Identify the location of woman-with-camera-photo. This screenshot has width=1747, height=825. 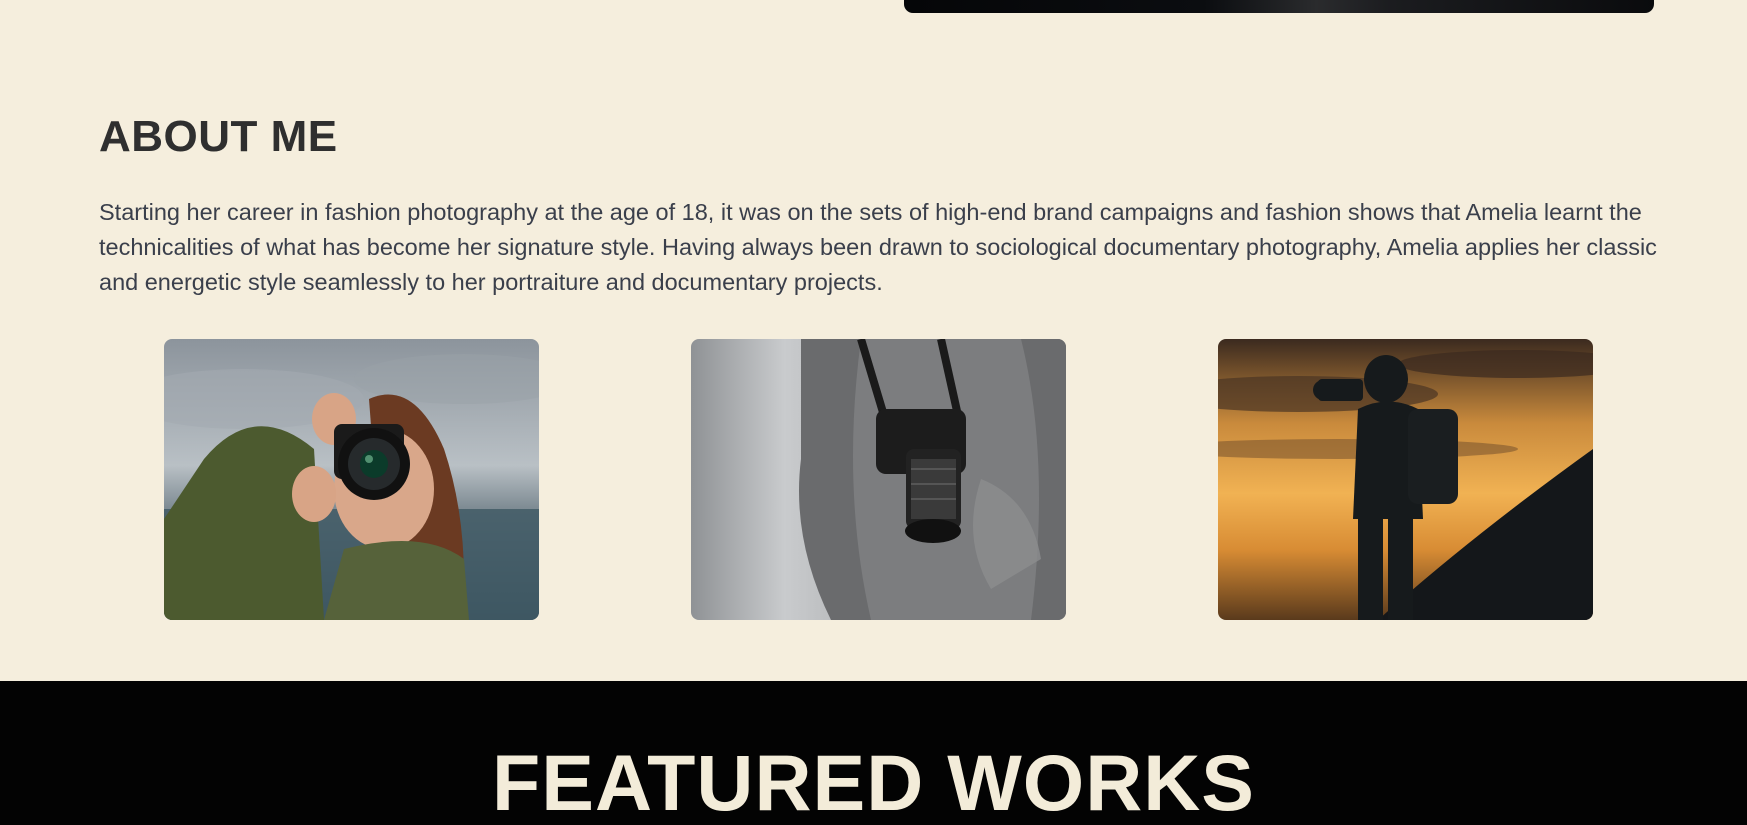
(351, 479).